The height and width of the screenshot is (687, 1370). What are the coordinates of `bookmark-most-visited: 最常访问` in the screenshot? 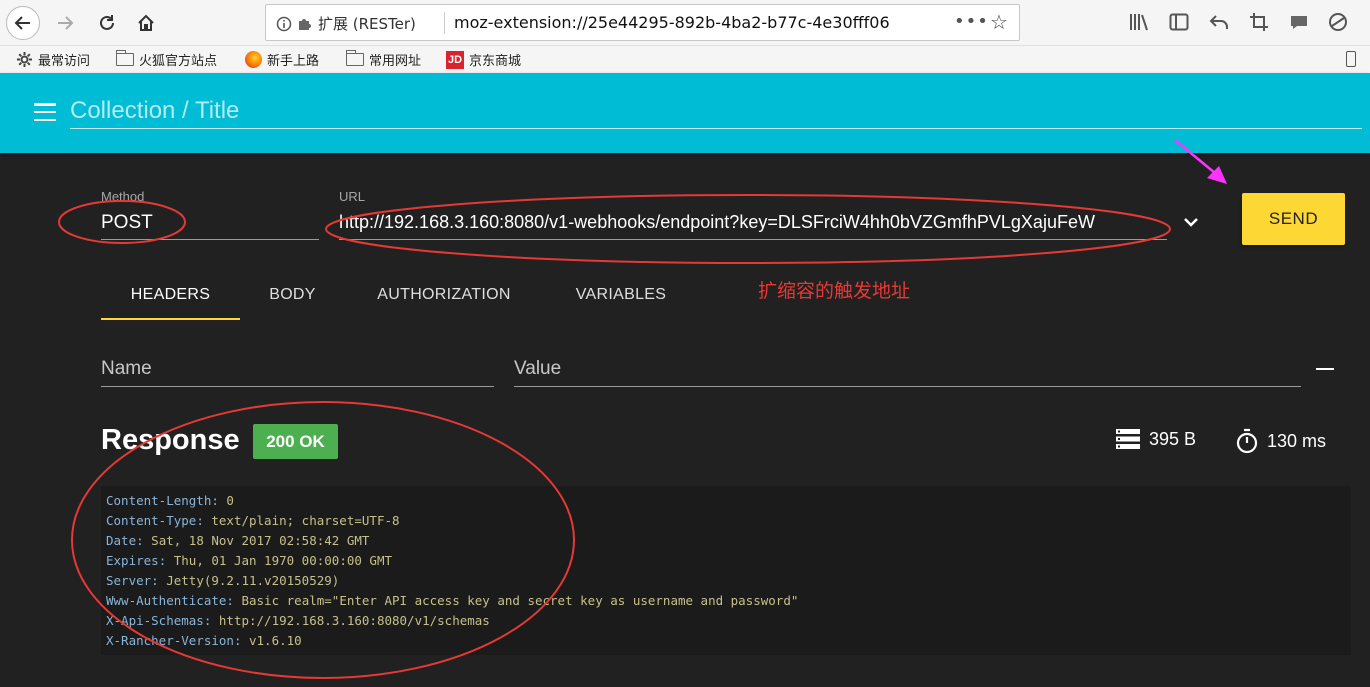 It's located at (53, 59).